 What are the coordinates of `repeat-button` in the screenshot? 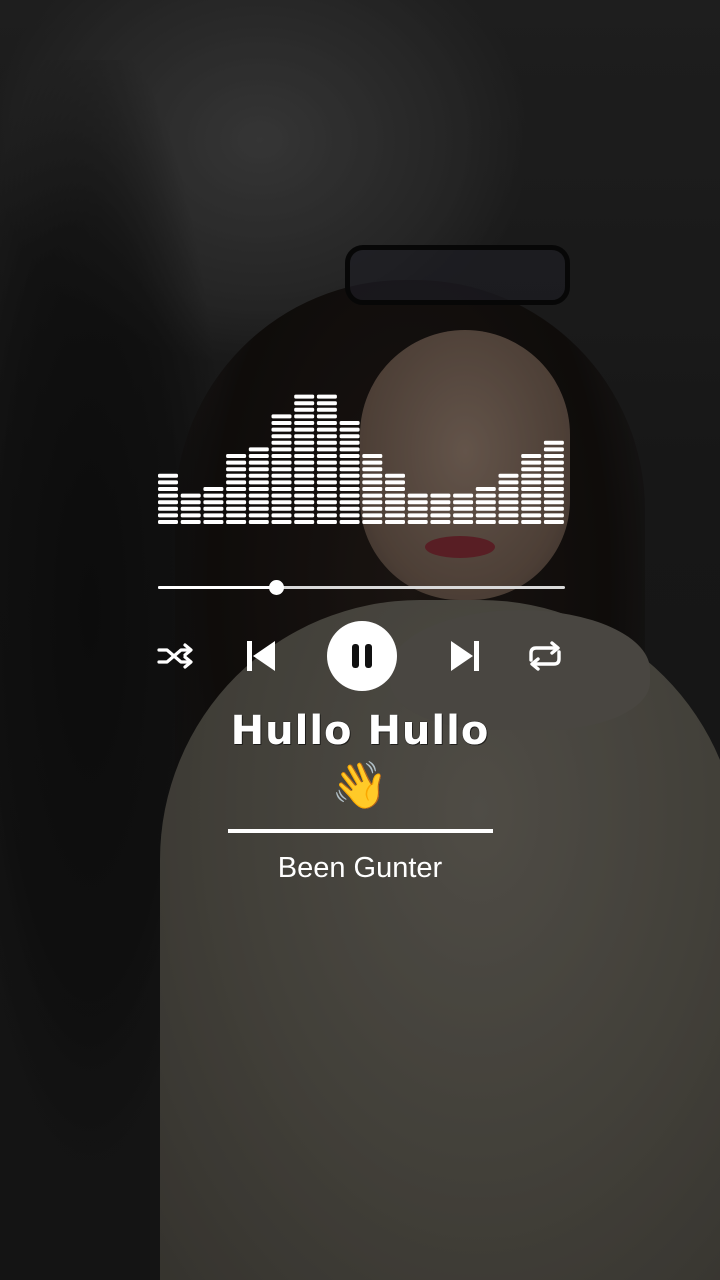 It's located at (545, 656).